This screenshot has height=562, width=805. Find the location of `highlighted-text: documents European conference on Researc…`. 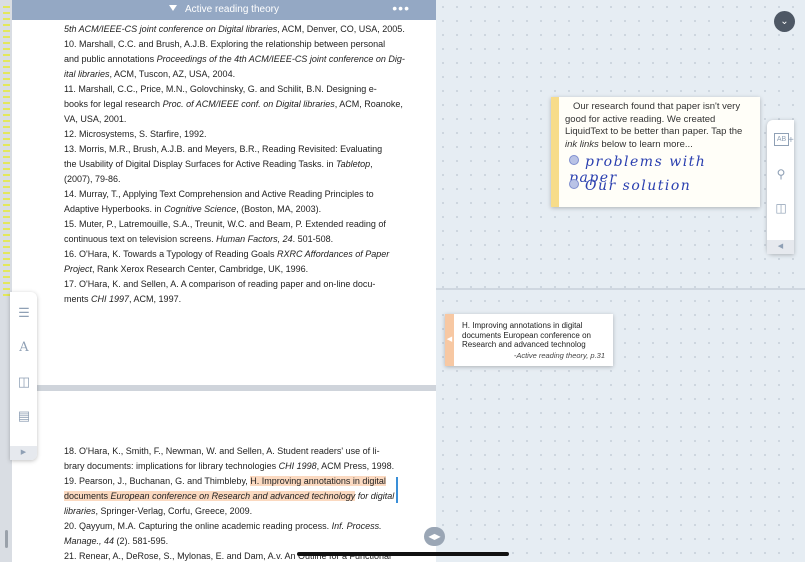

highlighted-text: documents European conference on Researc… is located at coordinates (210, 496).